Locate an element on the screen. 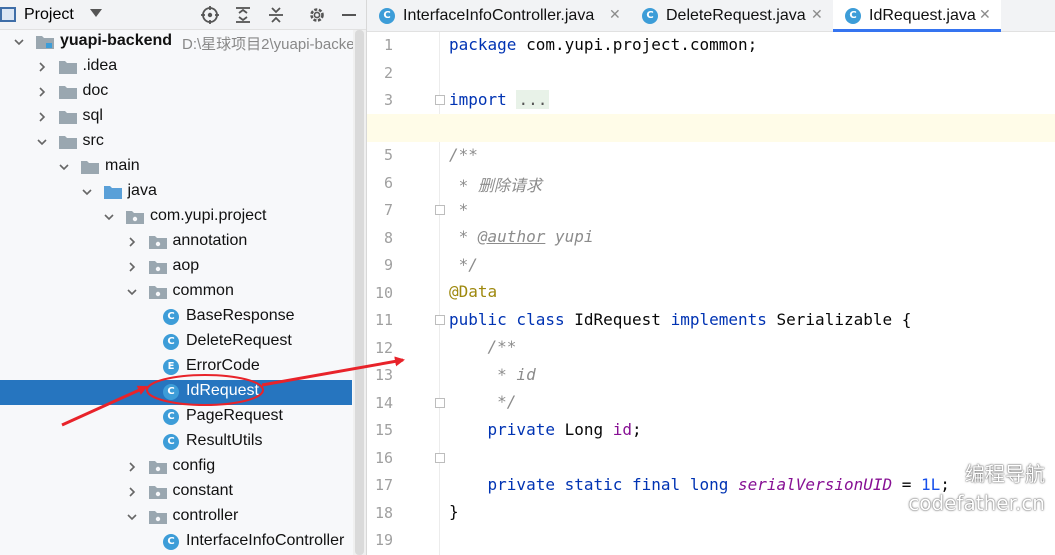  java-enum-icon: E is located at coordinates (171, 367).